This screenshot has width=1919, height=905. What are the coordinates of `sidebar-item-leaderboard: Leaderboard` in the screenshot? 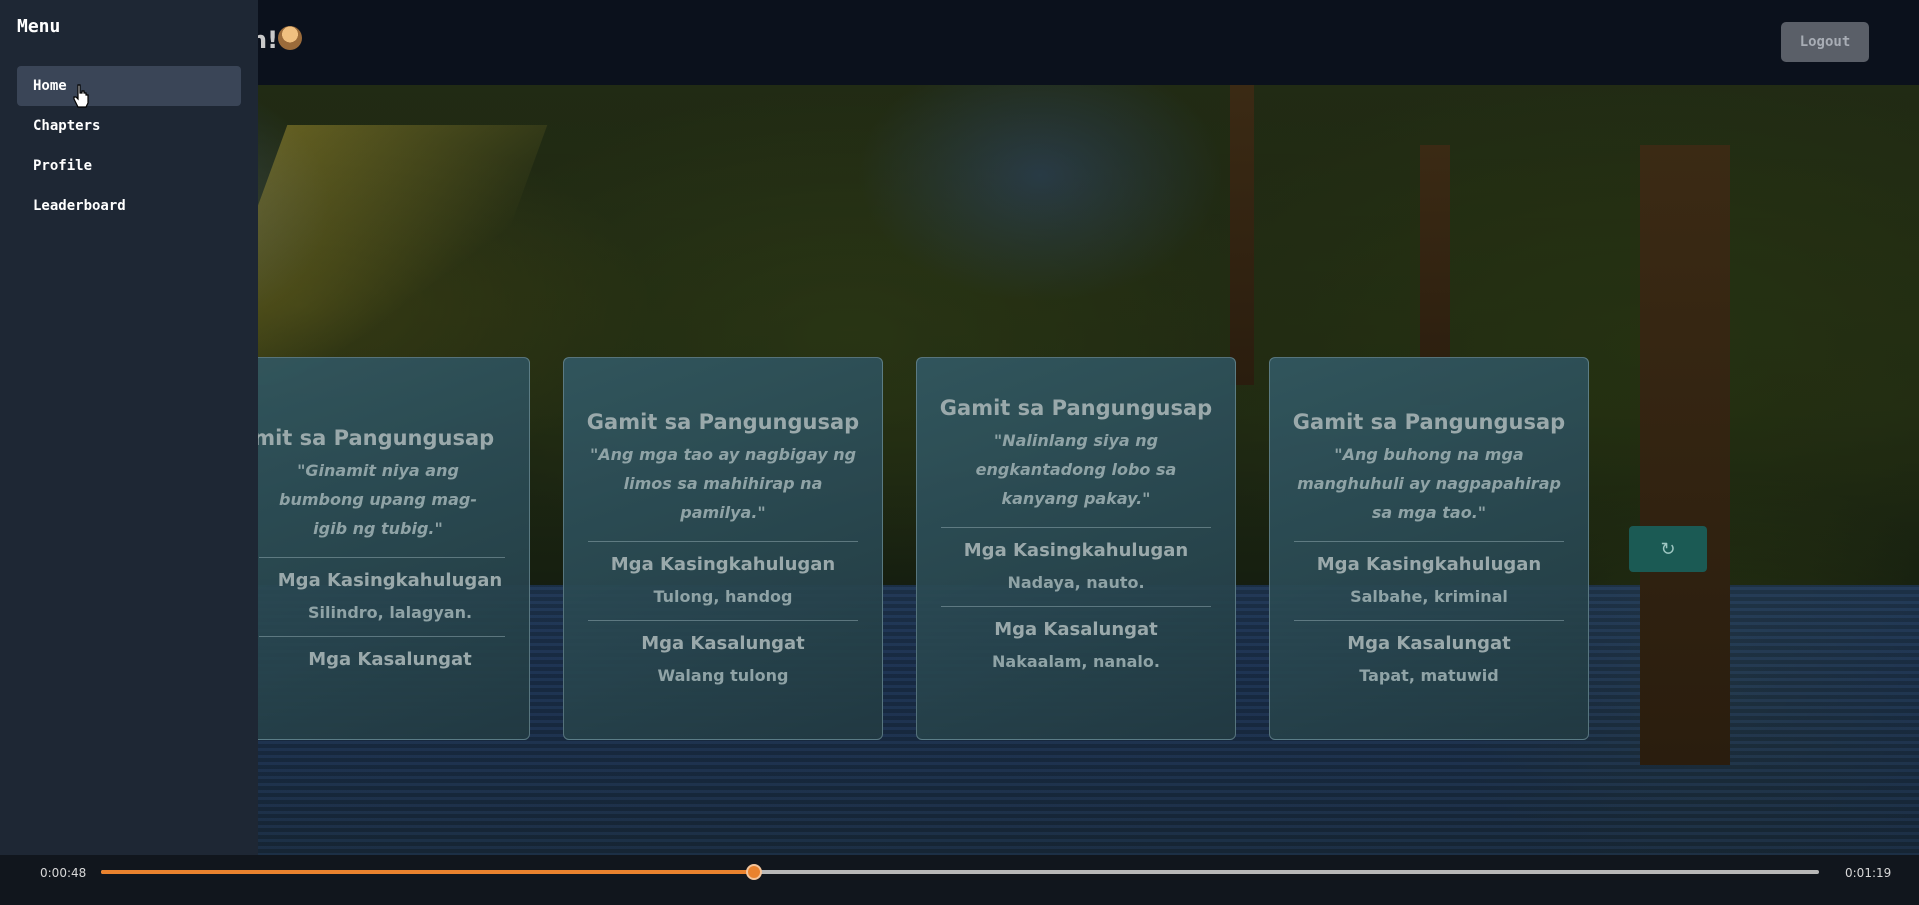 It's located at (129, 206).